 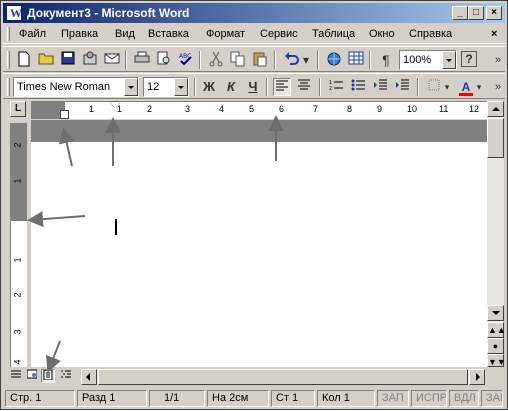 What do you see at coordinates (186, 60) in the screenshot?
I see `spelling-icon: ABC` at bounding box center [186, 60].